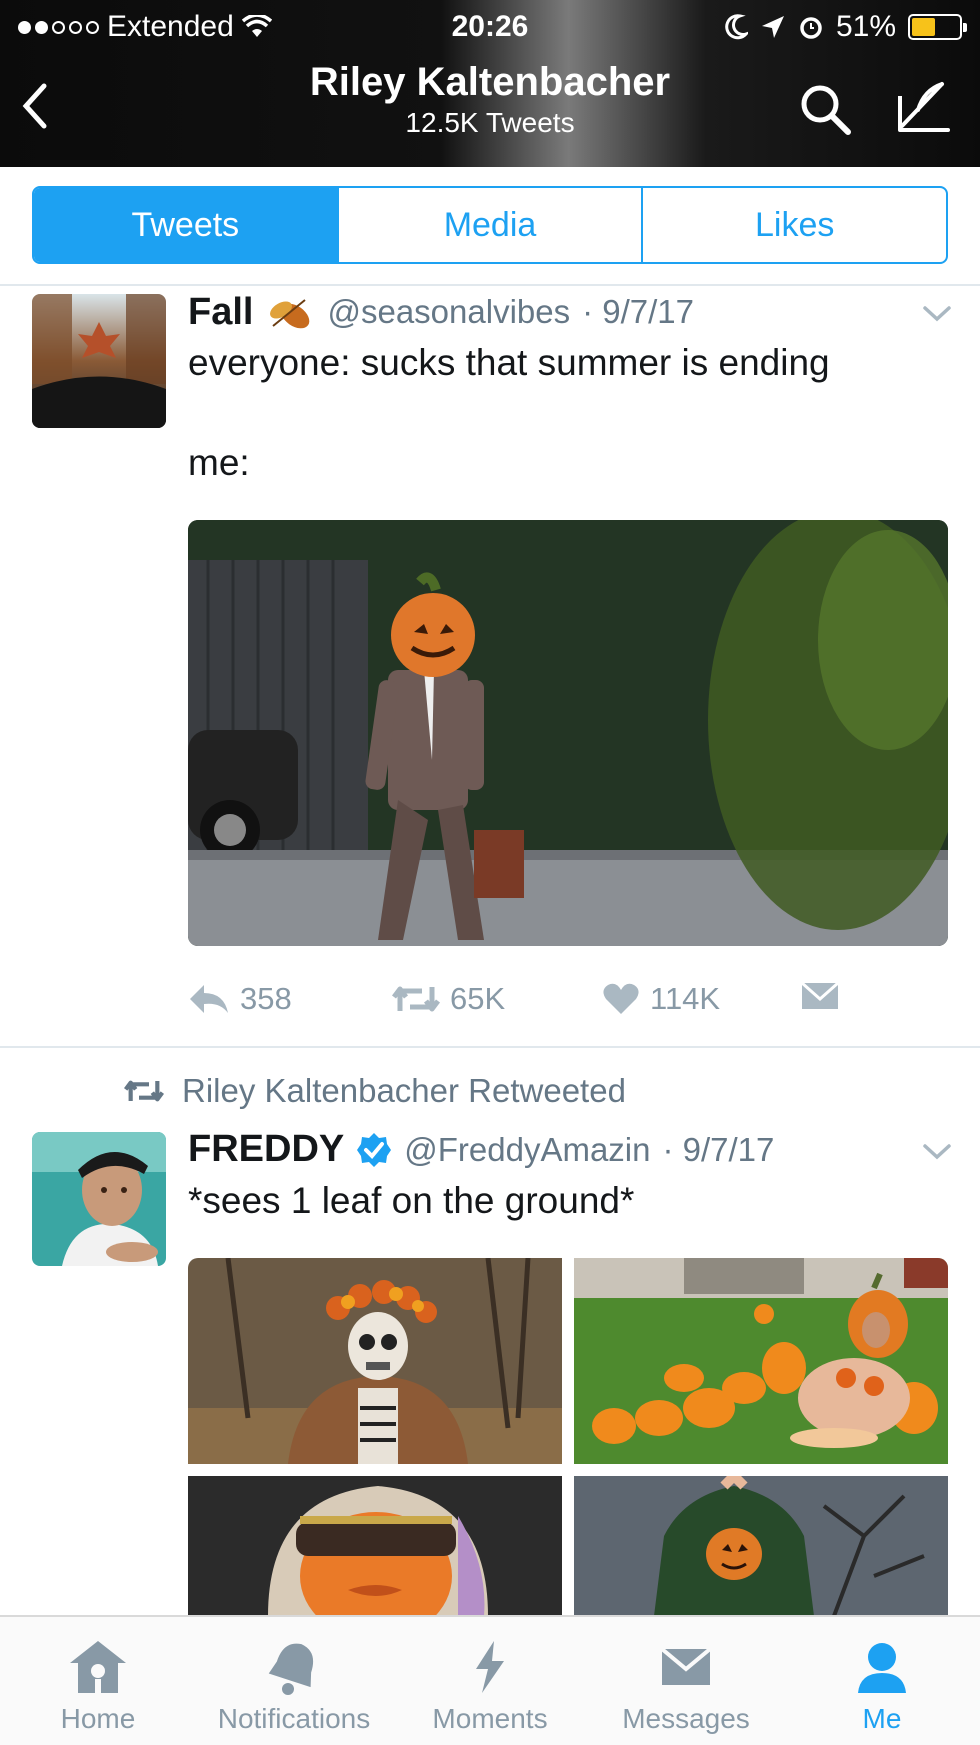  I want to click on retweet-button: 65K, so click(448, 999).